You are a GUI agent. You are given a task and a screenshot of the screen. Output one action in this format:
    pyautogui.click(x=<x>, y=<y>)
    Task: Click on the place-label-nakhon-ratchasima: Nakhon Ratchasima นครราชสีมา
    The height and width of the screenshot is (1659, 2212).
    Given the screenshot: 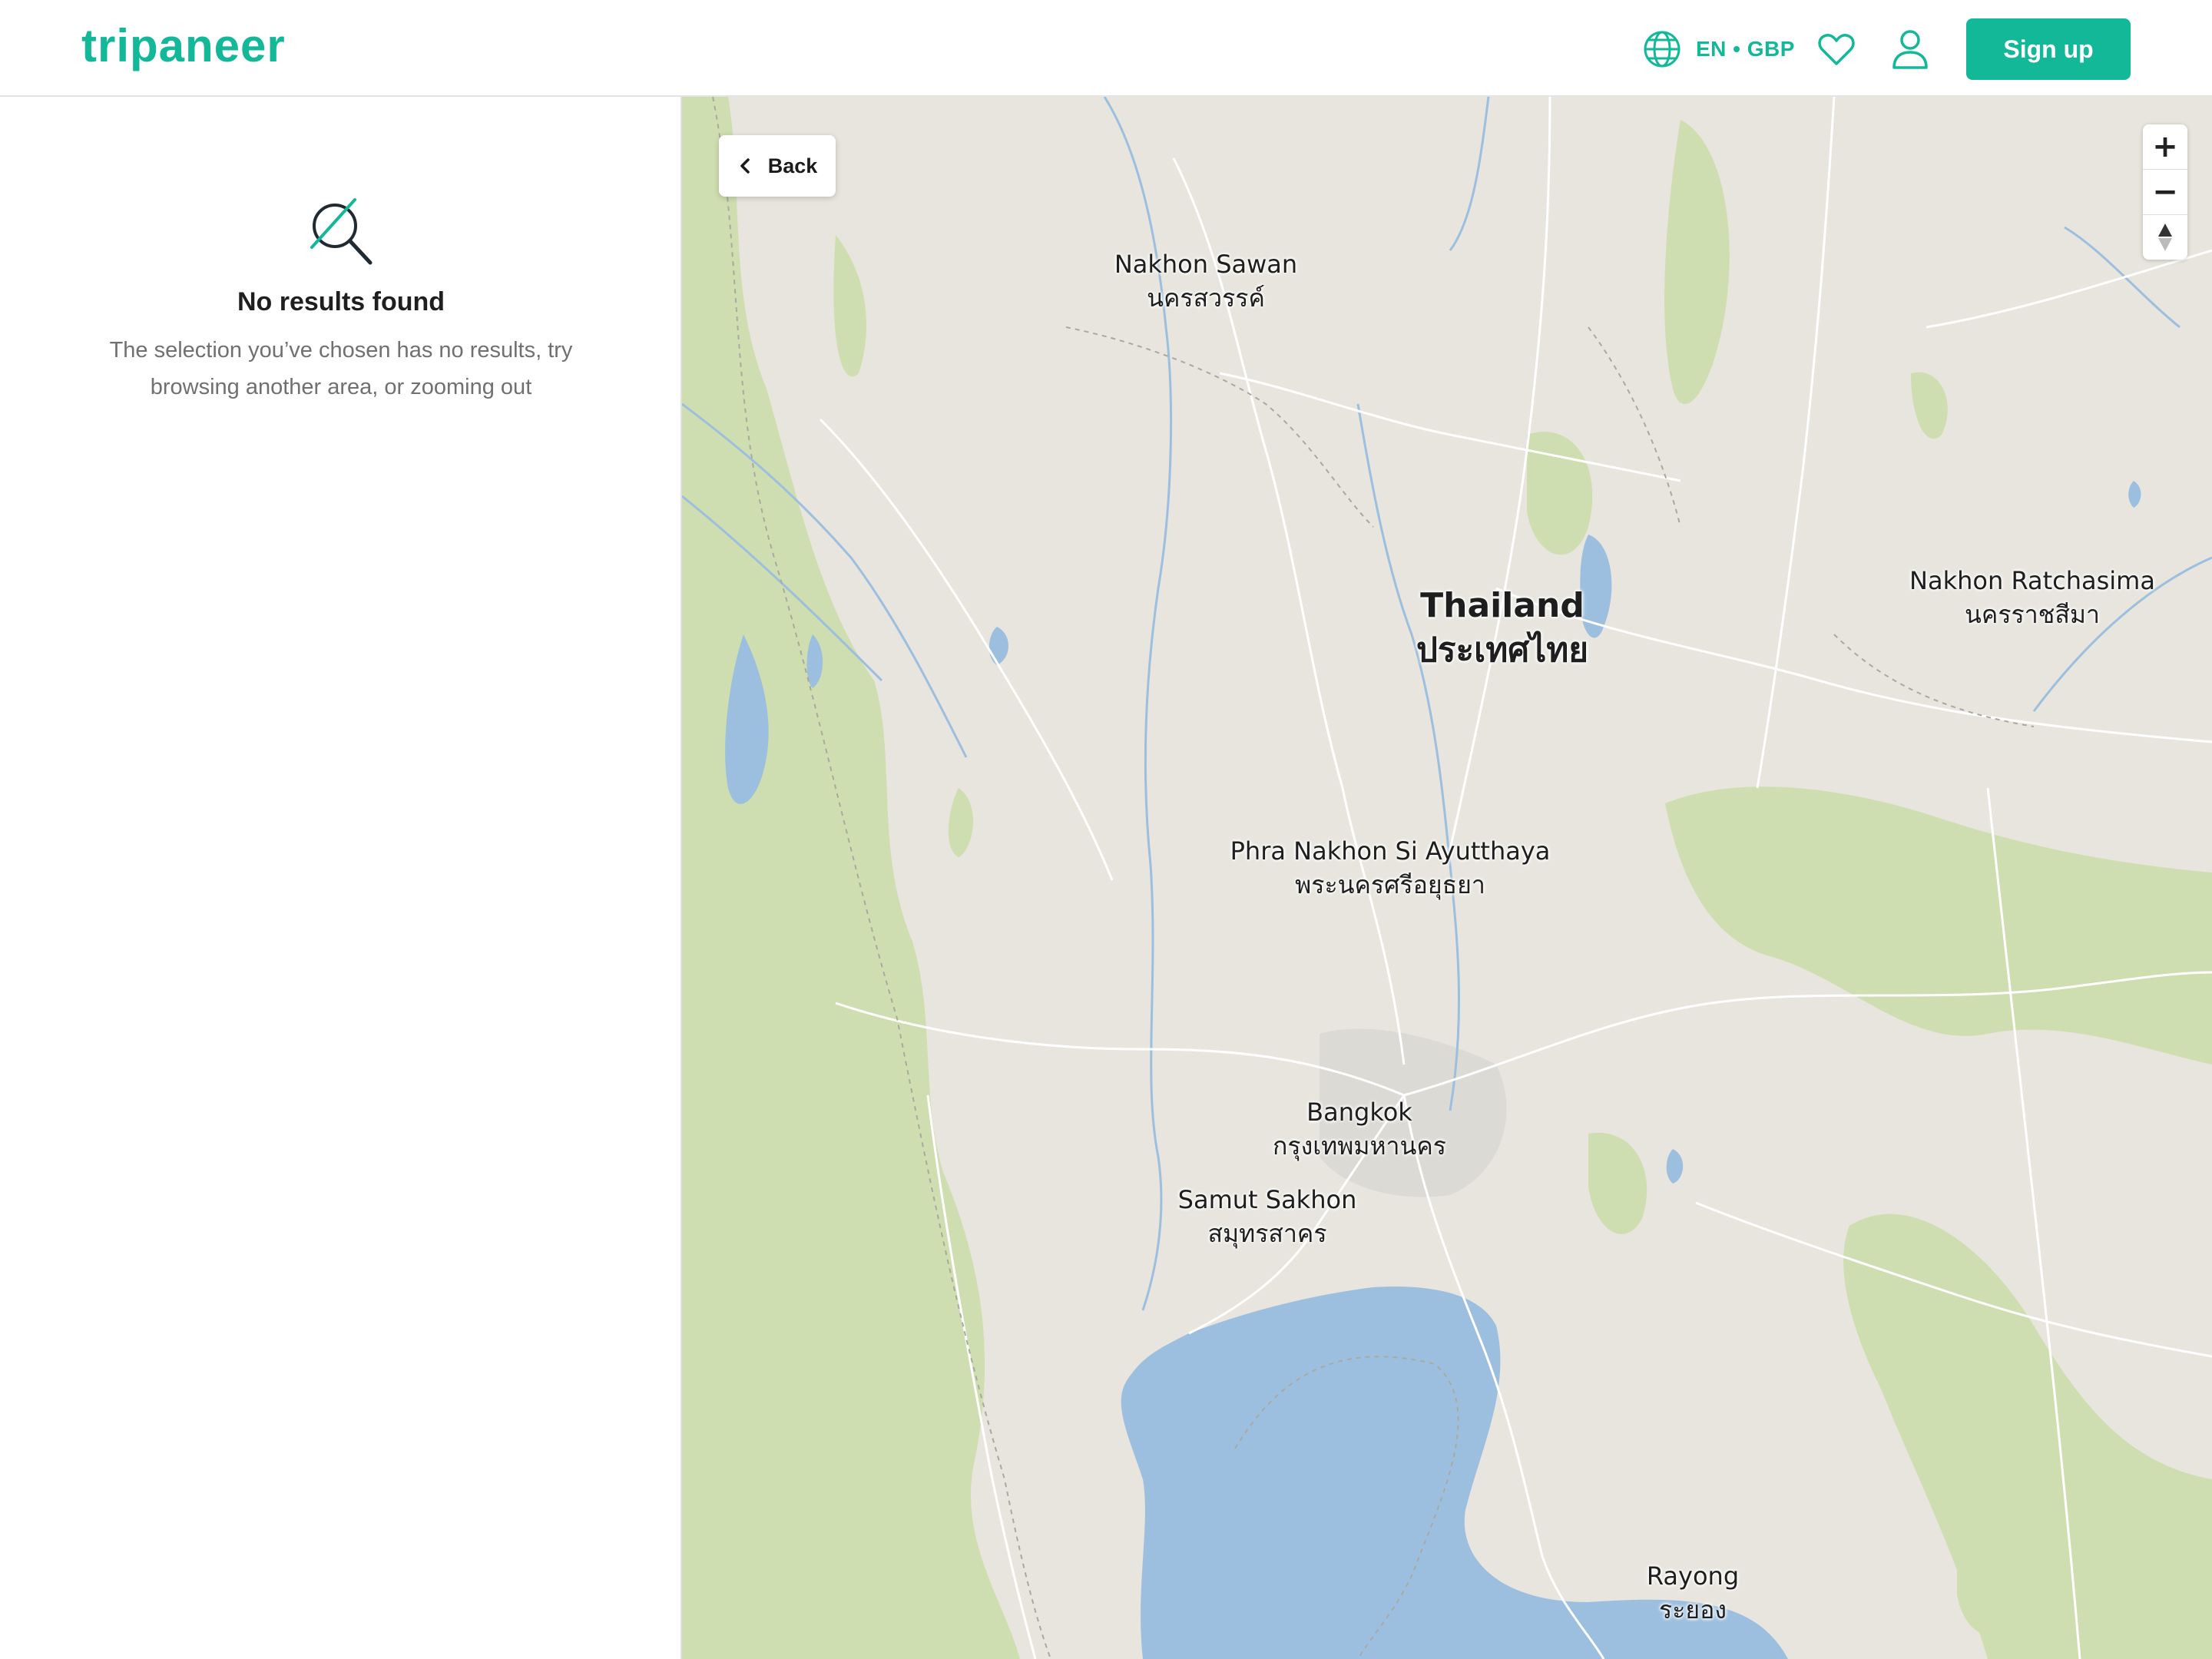 What is the action you would take?
    pyautogui.click(x=2032, y=597)
    